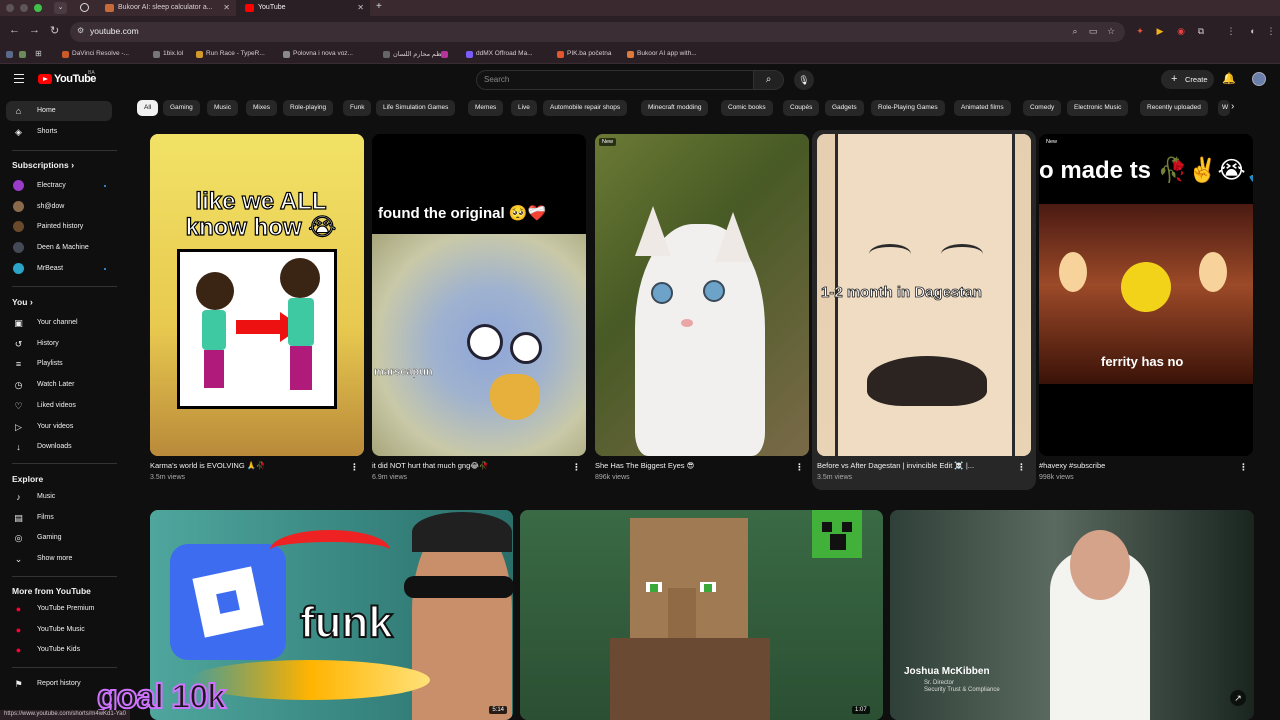 The width and height of the screenshot is (1280, 720). What do you see at coordinates (1201, 31) in the screenshot?
I see `extensions-puzzle-icon: ⧉` at bounding box center [1201, 31].